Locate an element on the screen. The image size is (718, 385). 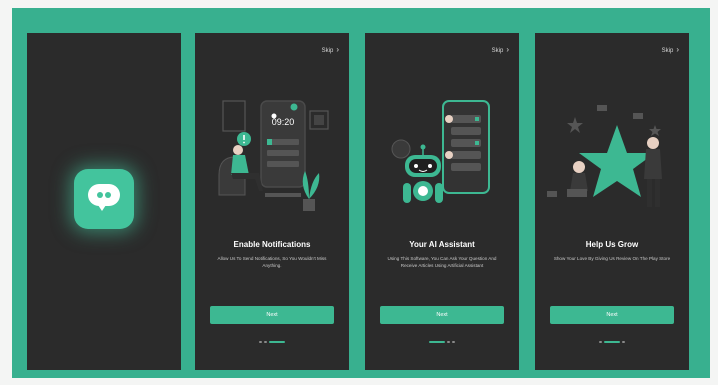
notification-illustration: 09:20 is located at coordinates (273, 155).